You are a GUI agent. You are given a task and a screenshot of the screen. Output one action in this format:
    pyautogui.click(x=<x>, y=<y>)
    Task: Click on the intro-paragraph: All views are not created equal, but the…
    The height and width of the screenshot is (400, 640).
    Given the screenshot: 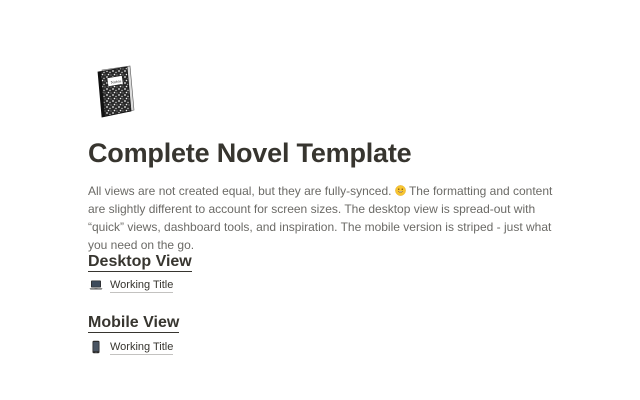 What is the action you would take?
    pyautogui.click(x=326, y=218)
    